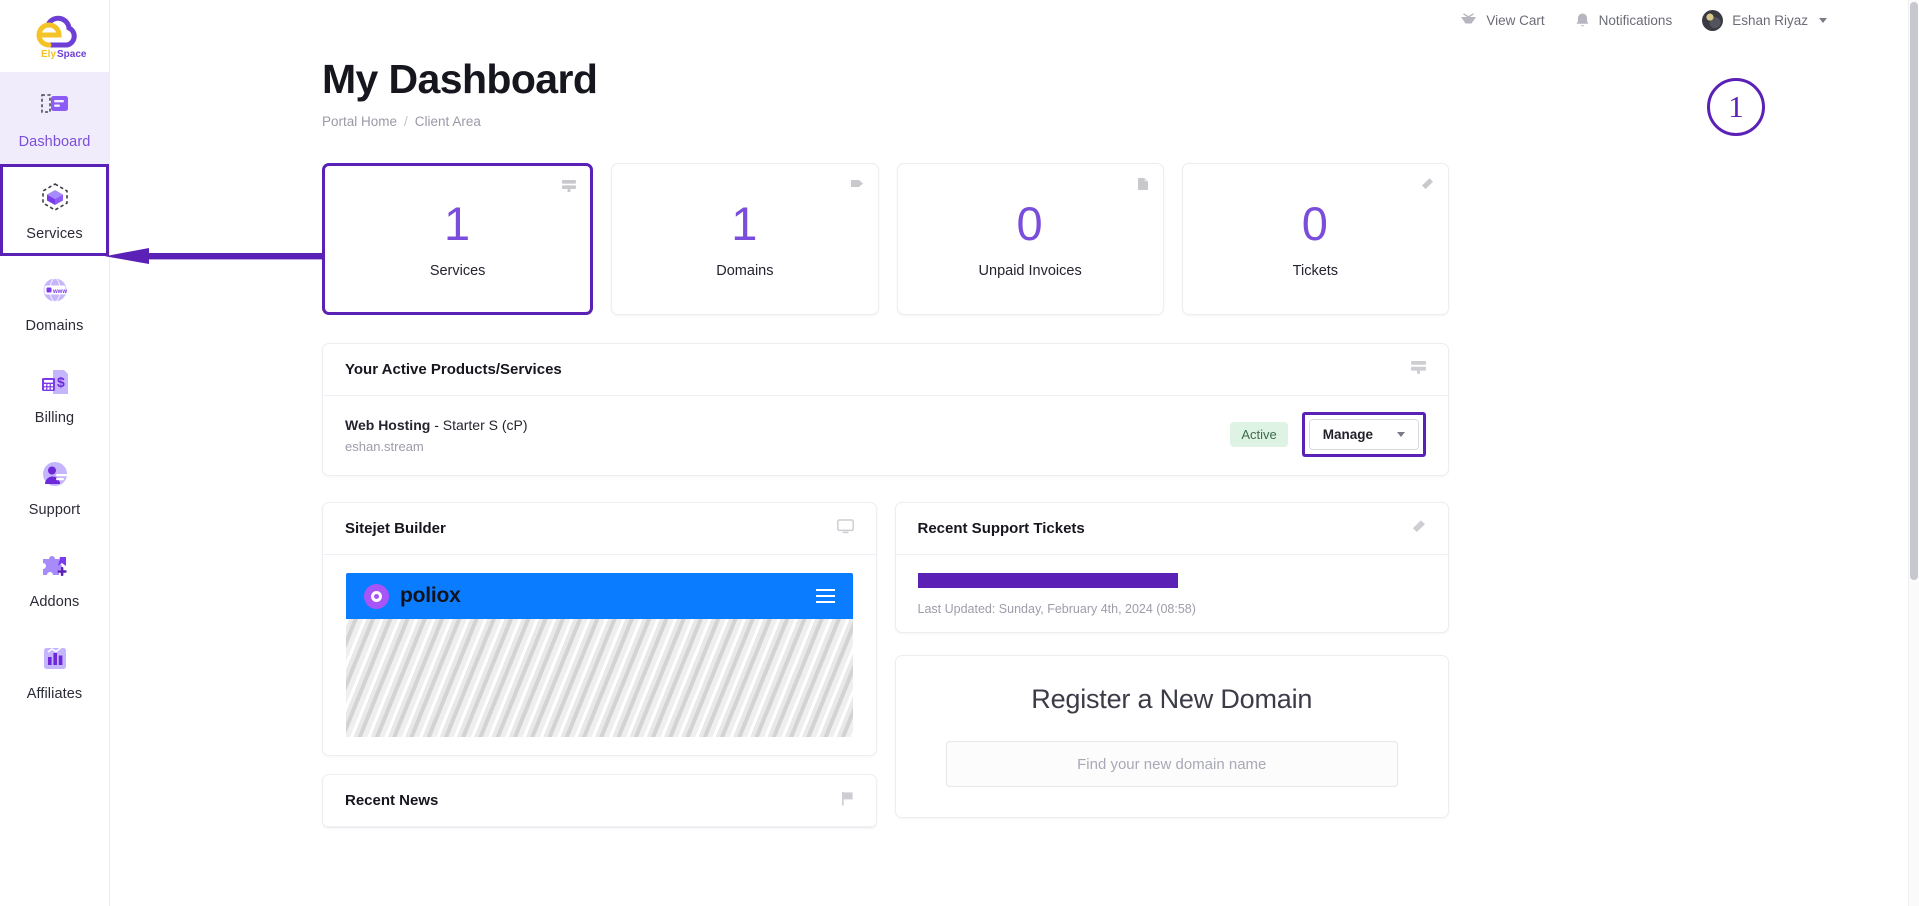 The height and width of the screenshot is (906, 1919). What do you see at coordinates (54, 694) in the screenshot?
I see `sidebar-item-label: Affiliates` at bounding box center [54, 694].